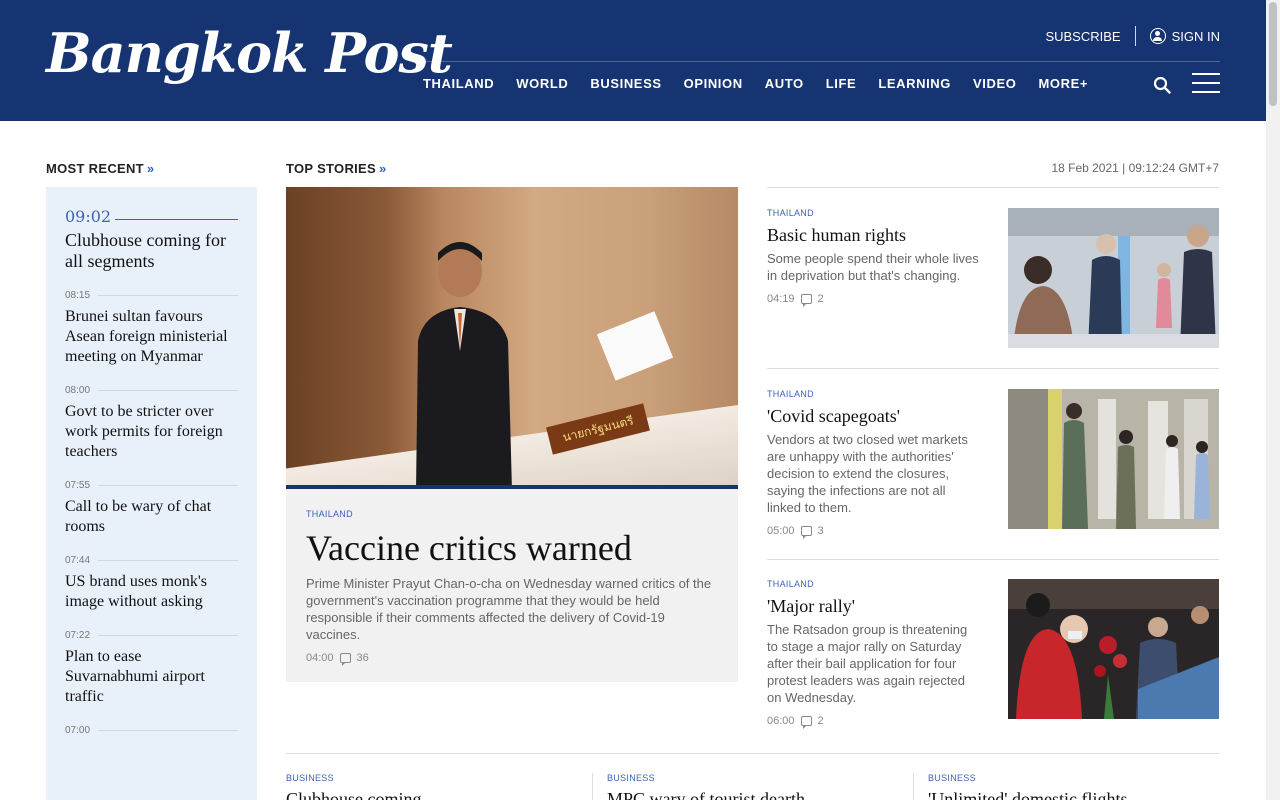 This screenshot has height=800, width=1280. Describe the element at coordinates (151, 635) in the screenshot. I see `item-time: 07:22` at that location.